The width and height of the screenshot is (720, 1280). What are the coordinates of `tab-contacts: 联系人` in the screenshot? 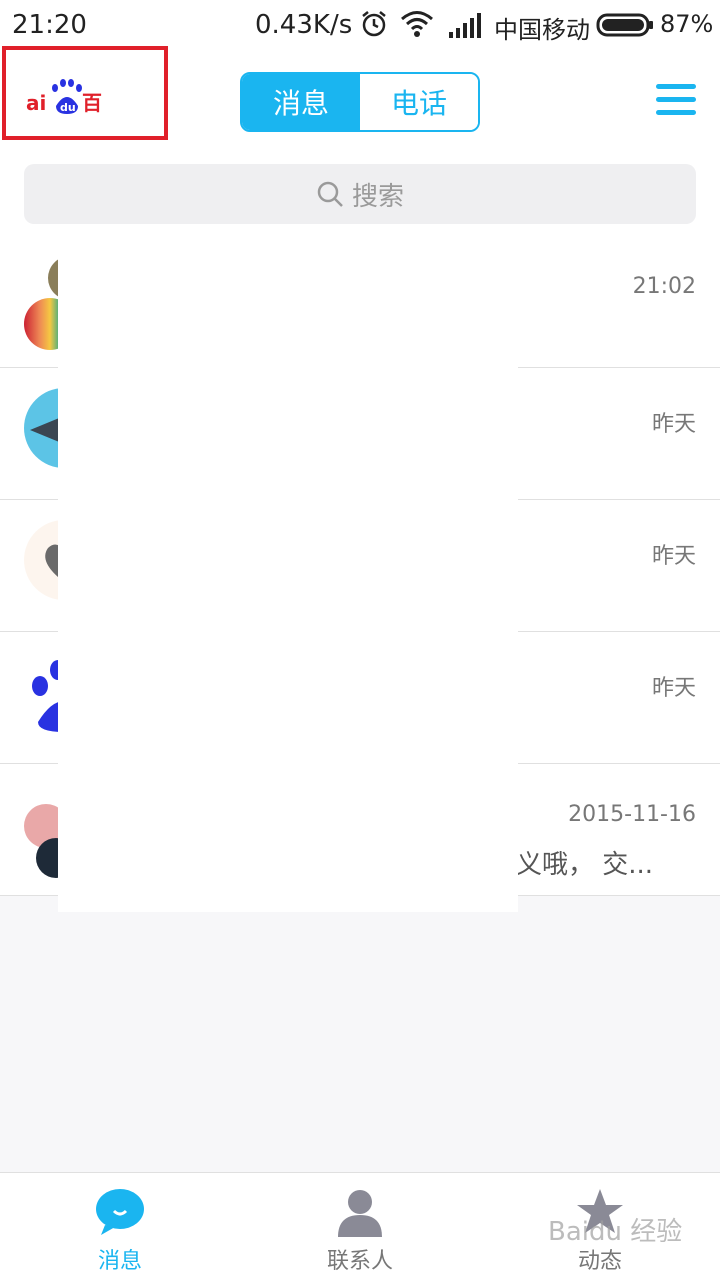 It's located at (360, 1226).